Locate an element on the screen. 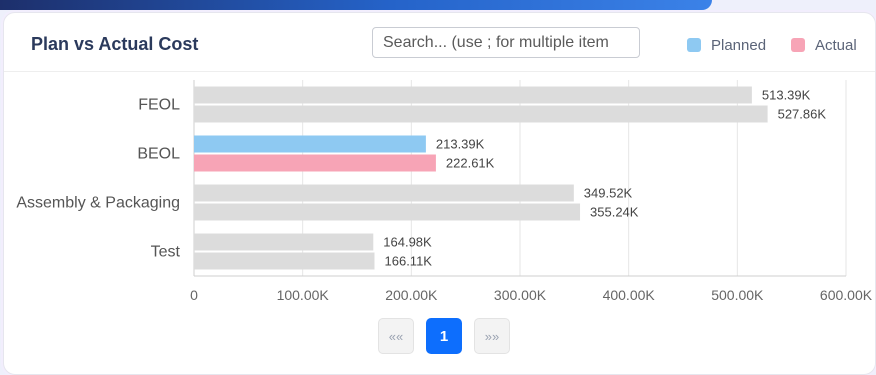  pagination-first-button: «« is located at coordinates (396, 336).